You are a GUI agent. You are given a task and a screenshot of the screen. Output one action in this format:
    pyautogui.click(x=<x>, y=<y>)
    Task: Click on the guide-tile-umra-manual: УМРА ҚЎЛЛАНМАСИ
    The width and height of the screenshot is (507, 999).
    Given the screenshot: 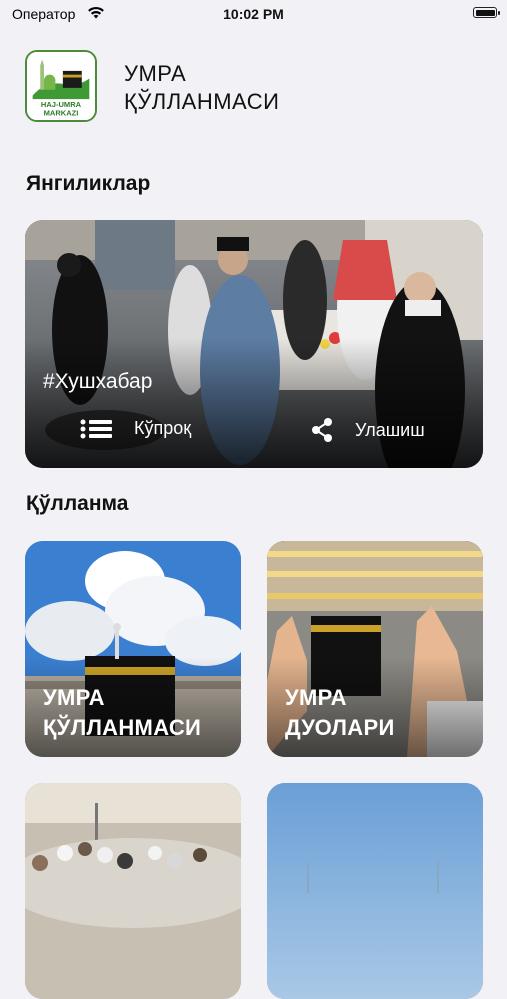 What is the action you would take?
    pyautogui.click(x=133, y=649)
    